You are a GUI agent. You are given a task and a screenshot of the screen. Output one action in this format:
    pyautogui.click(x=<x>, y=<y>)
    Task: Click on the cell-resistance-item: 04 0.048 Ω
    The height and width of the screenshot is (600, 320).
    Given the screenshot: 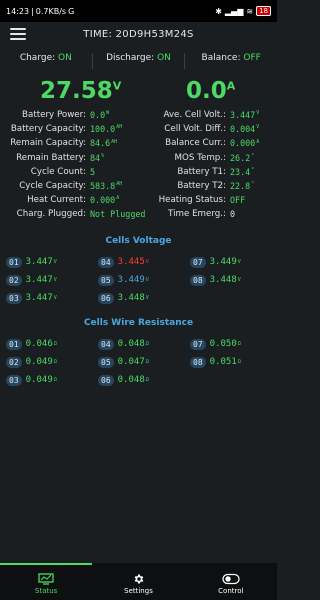 What is the action you would take?
    pyautogui.click(x=138, y=344)
    